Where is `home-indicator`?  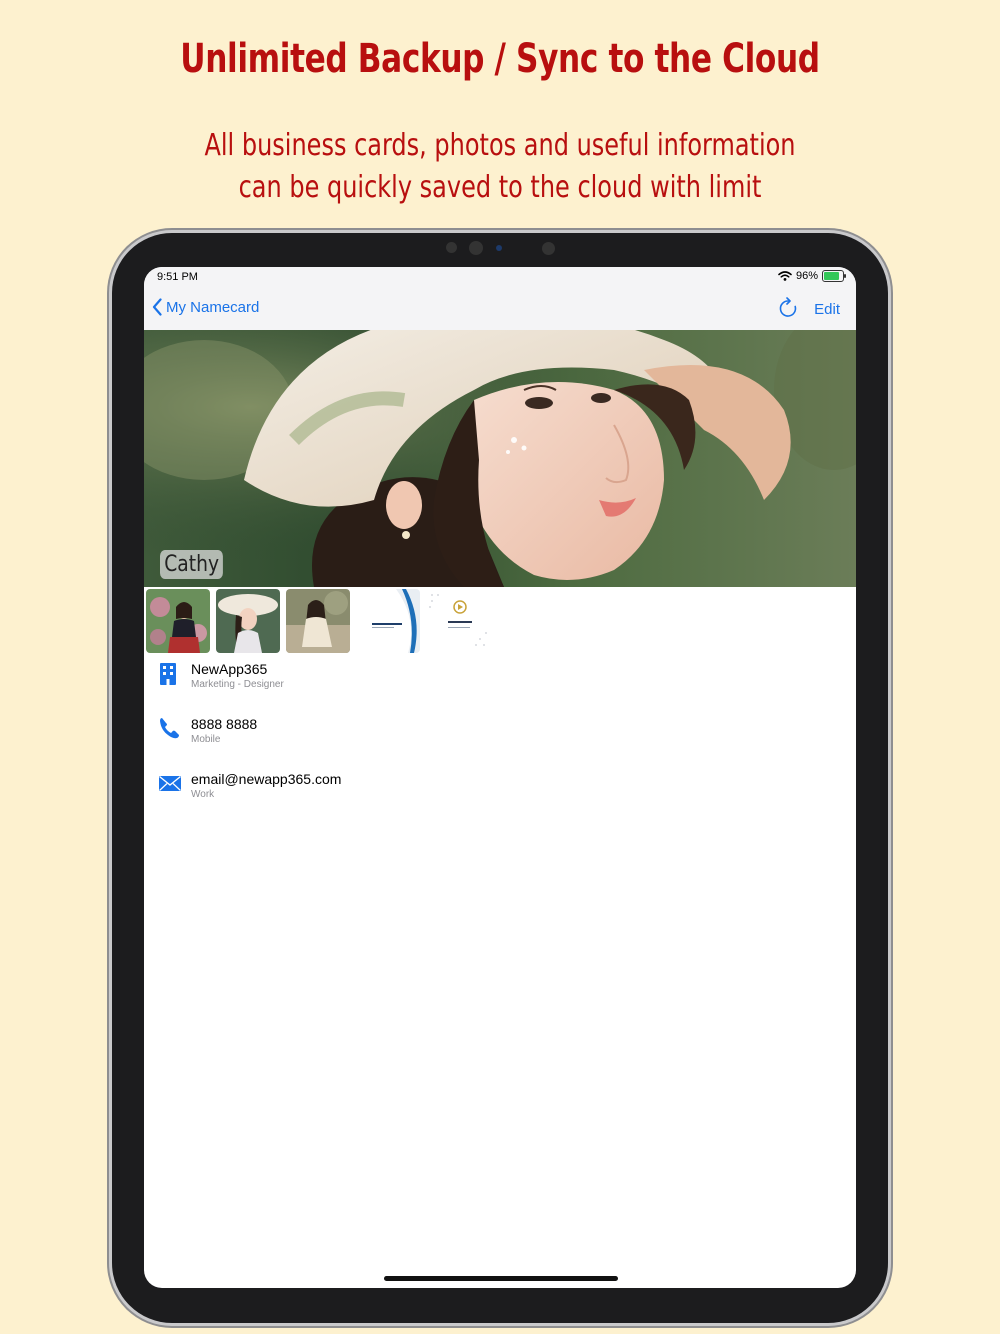
home-indicator is located at coordinates (501, 1278).